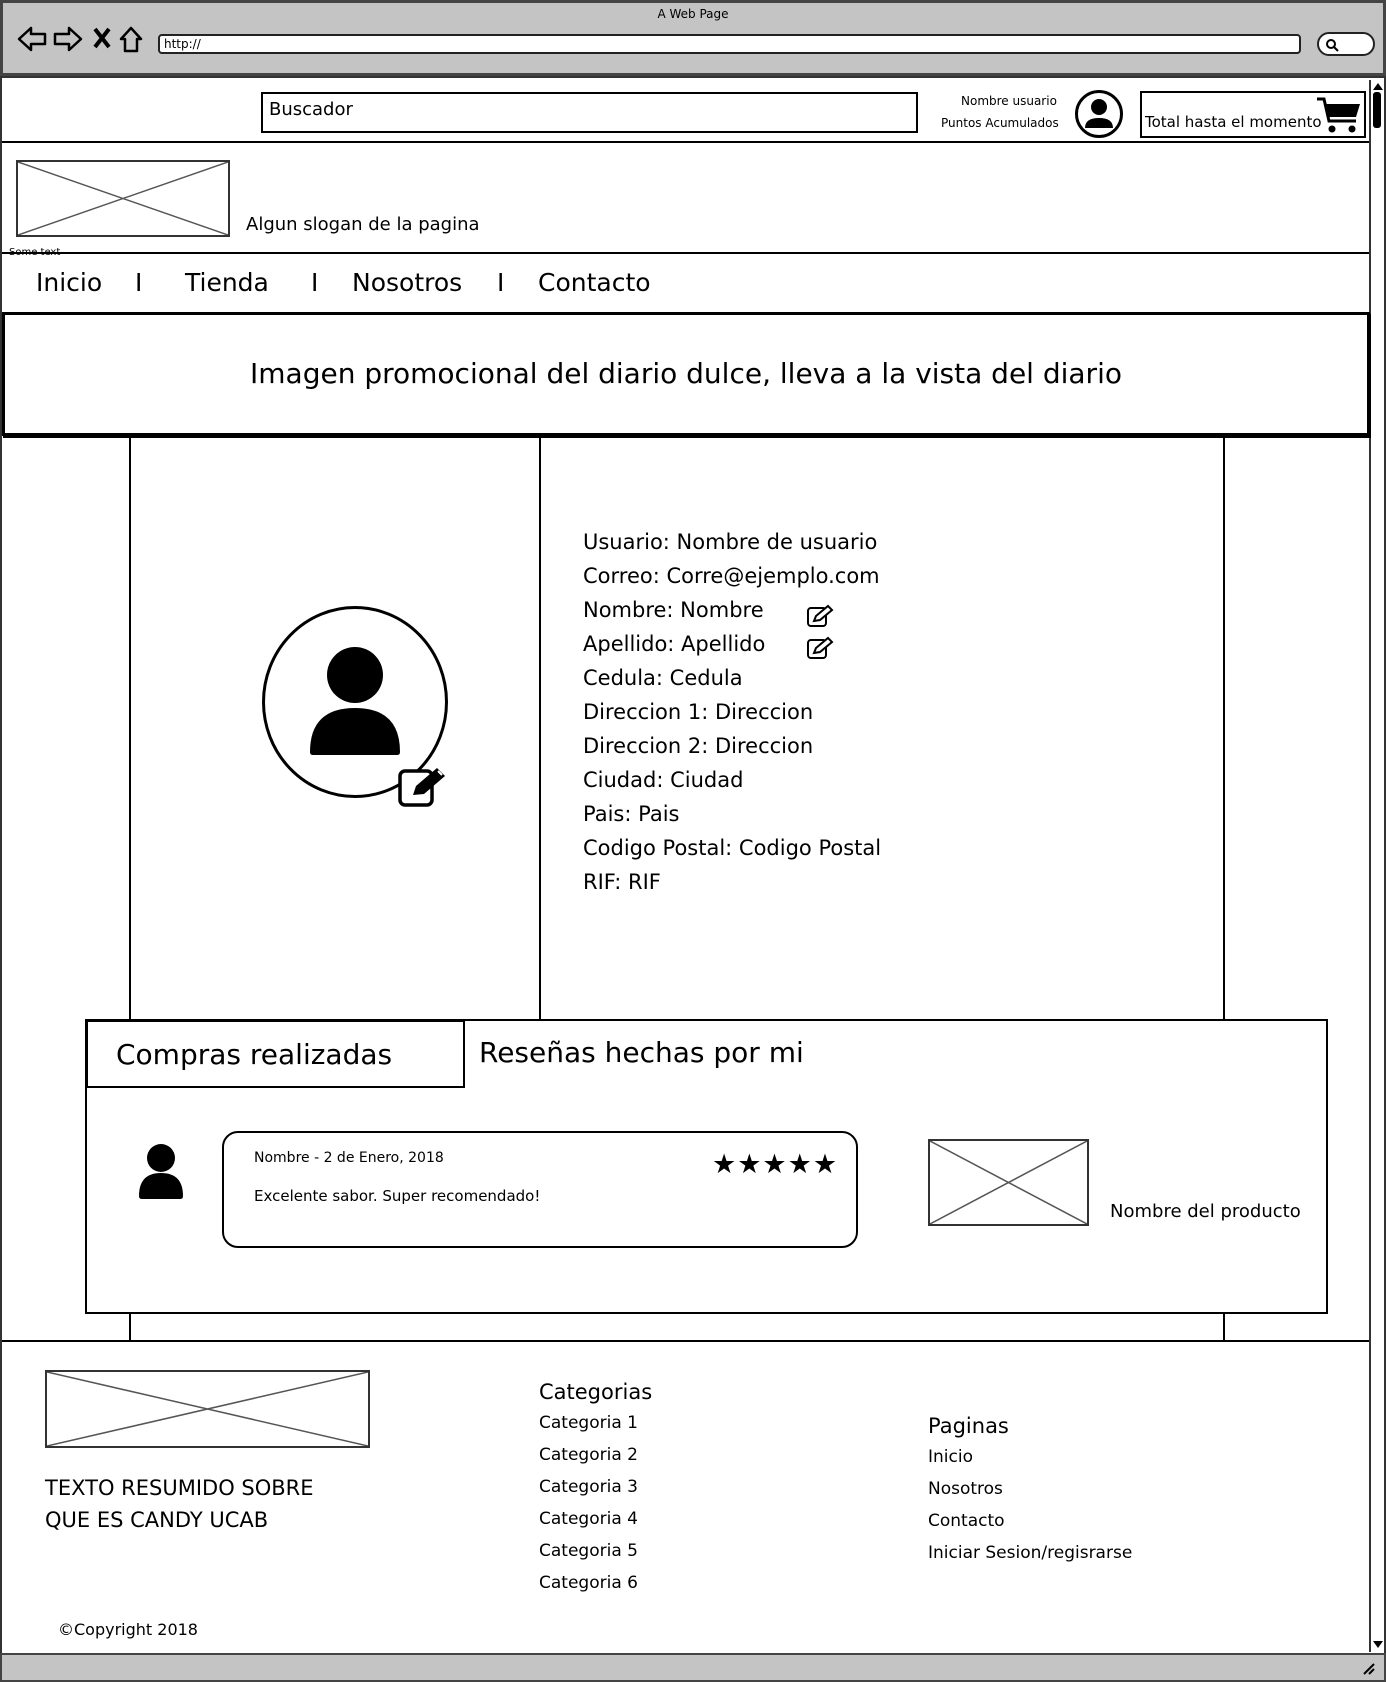 The height and width of the screenshot is (1682, 1386). Describe the element at coordinates (1339, 117) in the screenshot. I see `shopping-cart-icon` at that location.